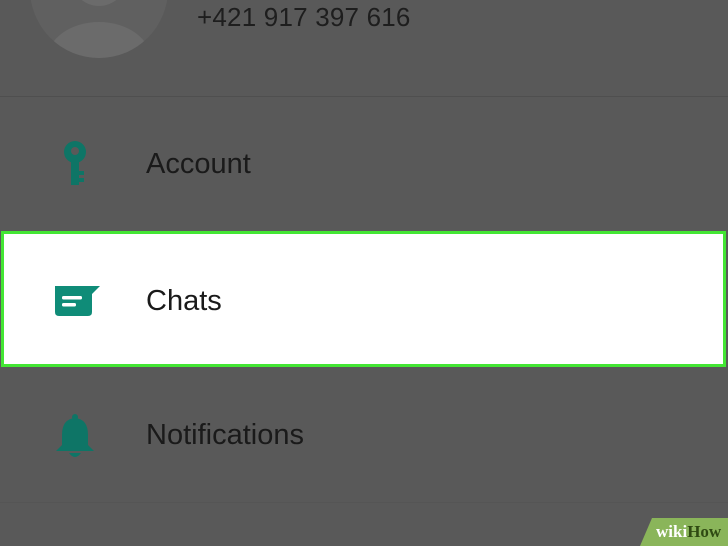 Image resolution: width=728 pixels, height=546 pixels. Describe the element at coordinates (77, 301) in the screenshot. I see `chat-icon` at that location.